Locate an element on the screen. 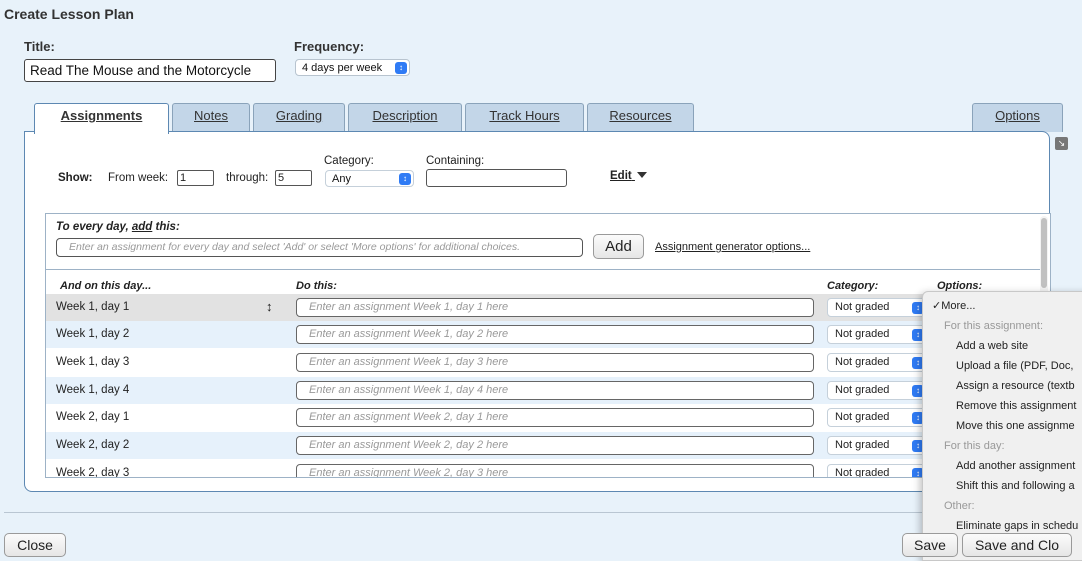 Image resolution: width=1082 pixels, height=561 pixels. save-button: Save is located at coordinates (930, 545).